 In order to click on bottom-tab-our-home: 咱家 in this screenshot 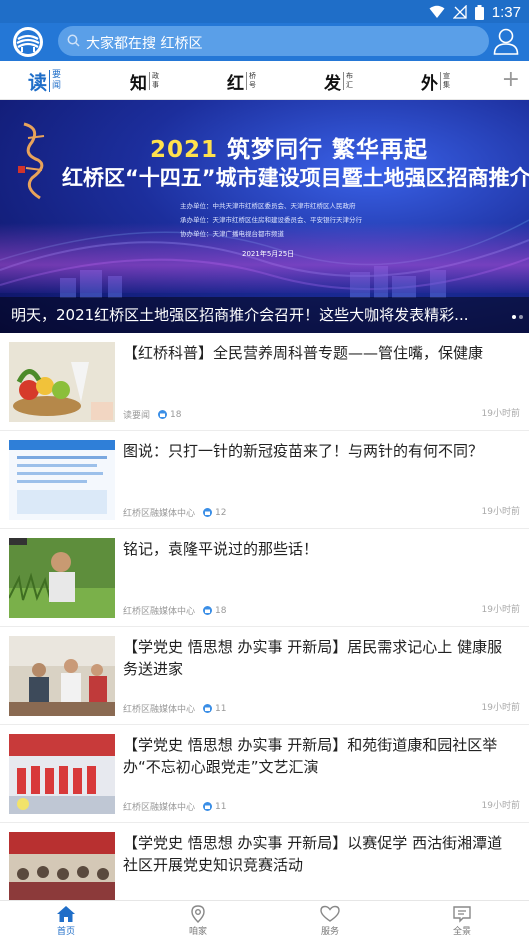, I will do `click(198, 921)`.